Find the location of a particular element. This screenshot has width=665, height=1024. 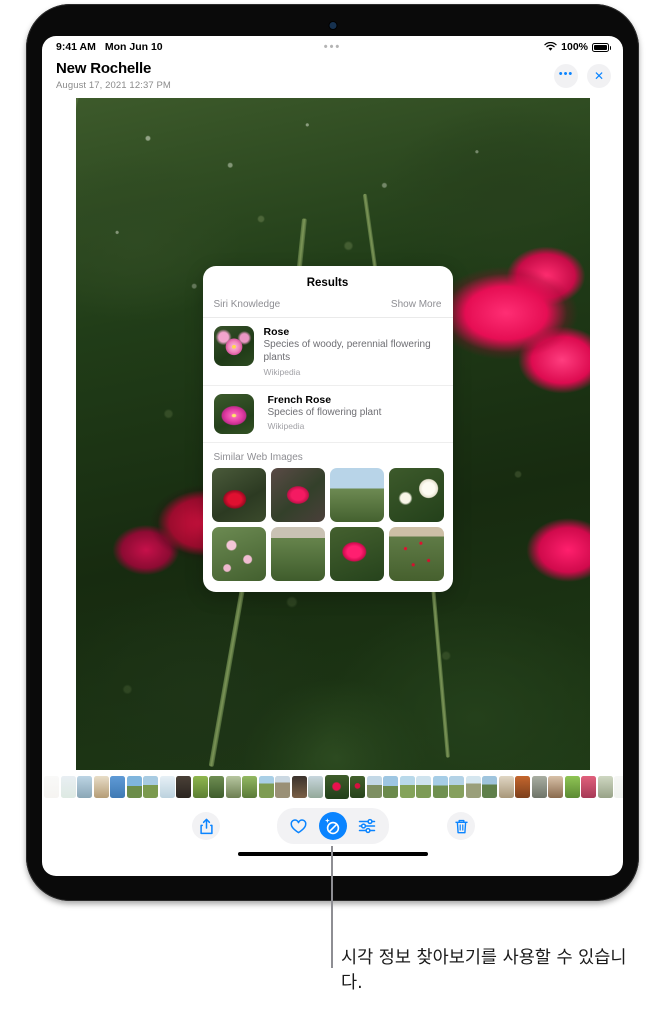

trash-icon is located at coordinates (461, 826).